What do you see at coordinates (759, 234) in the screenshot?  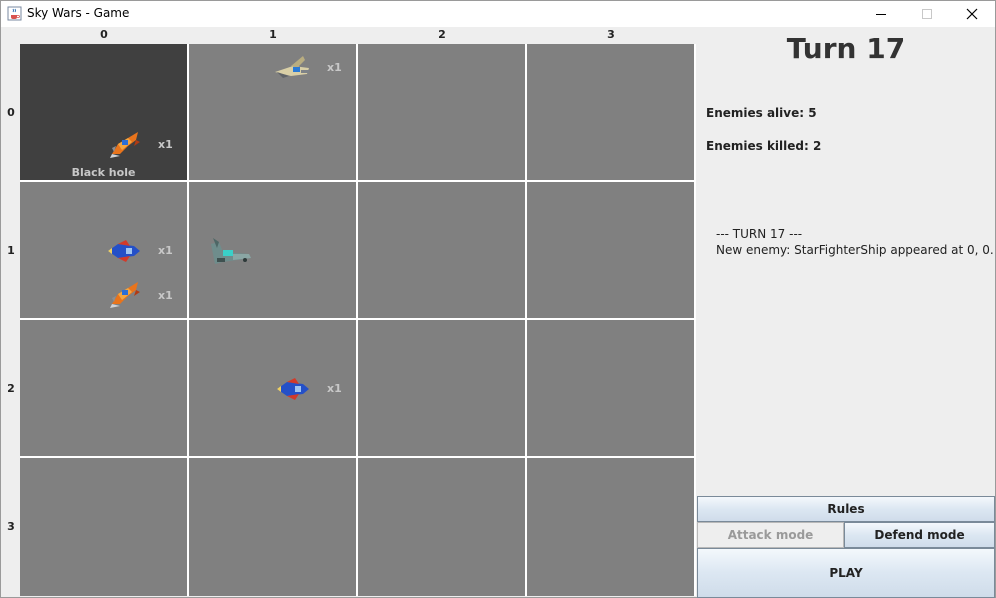 I see `log-line: --- TURN 17 ---` at bounding box center [759, 234].